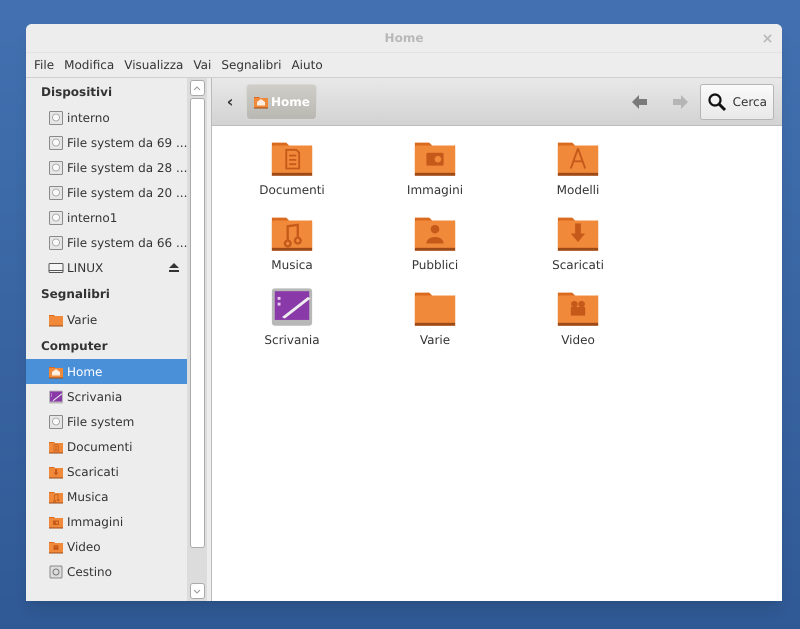  Describe the element at coordinates (292, 241) in the screenshot. I see `folder-tile: Musica` at that location.